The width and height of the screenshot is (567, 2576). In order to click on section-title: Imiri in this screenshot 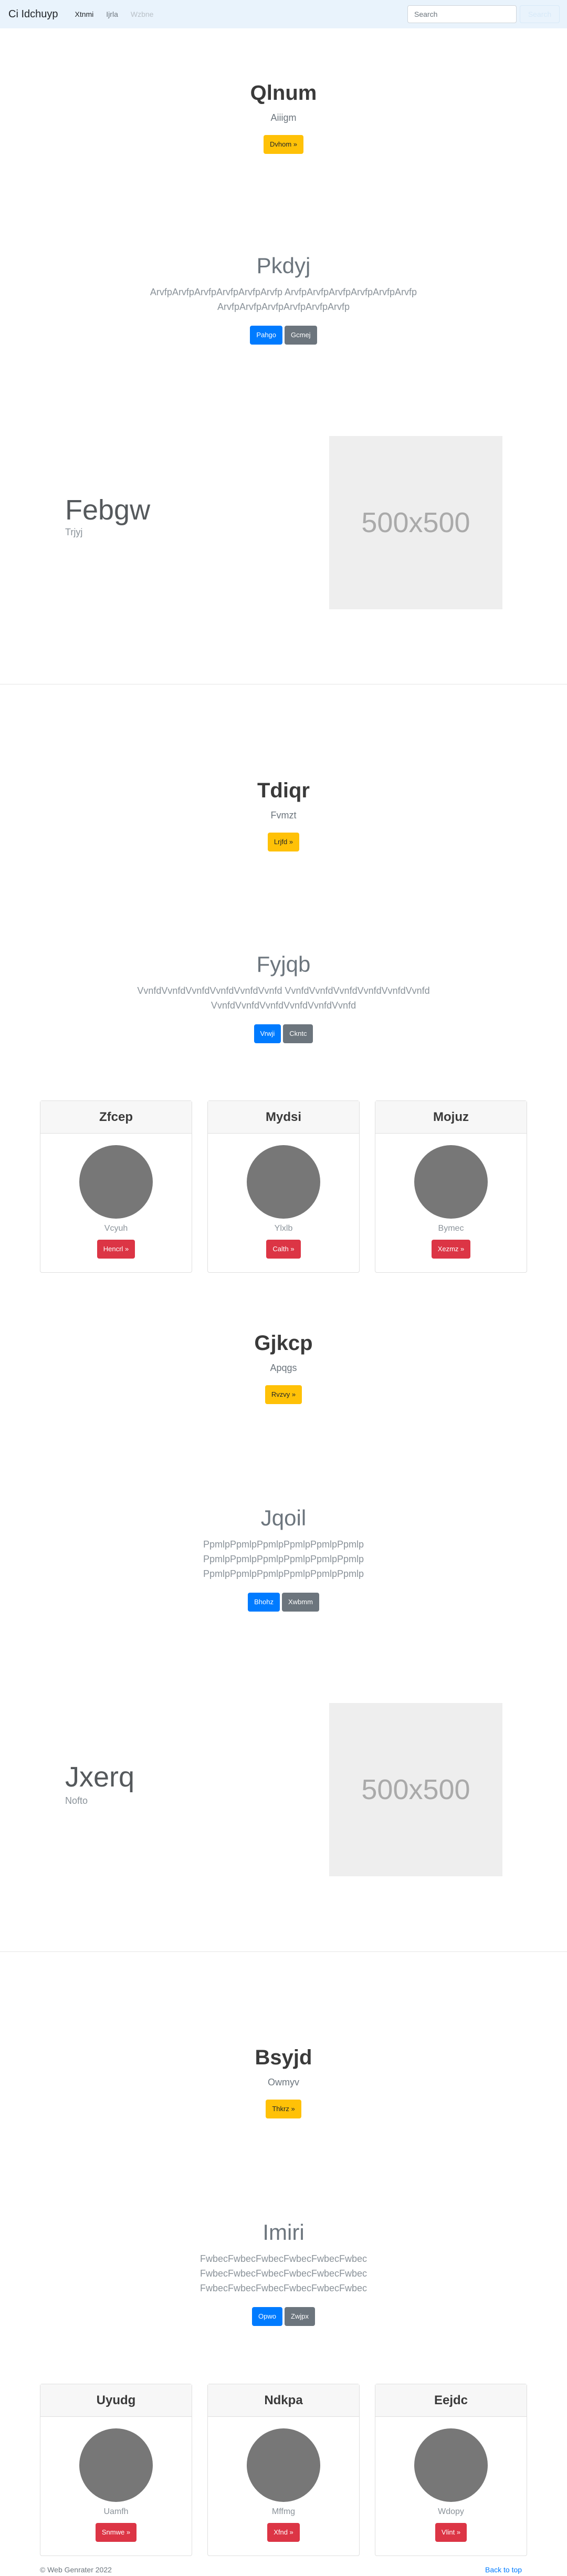, I will do `click(283, 2232)`.